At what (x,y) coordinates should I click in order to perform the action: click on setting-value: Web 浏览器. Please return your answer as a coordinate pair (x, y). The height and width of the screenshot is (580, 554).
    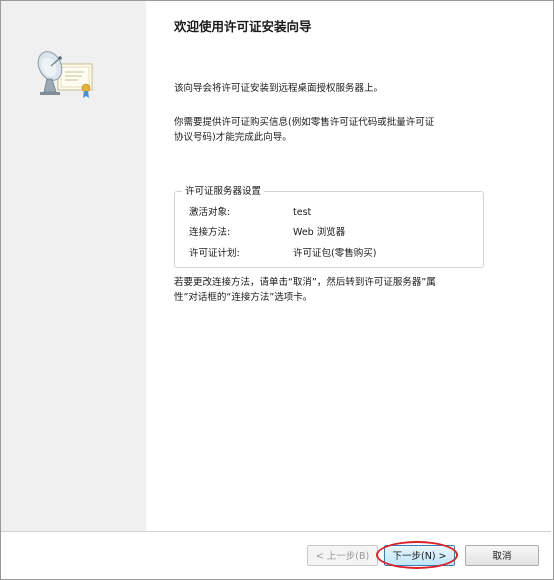
    Looking at the image, I should click on (319, 232).